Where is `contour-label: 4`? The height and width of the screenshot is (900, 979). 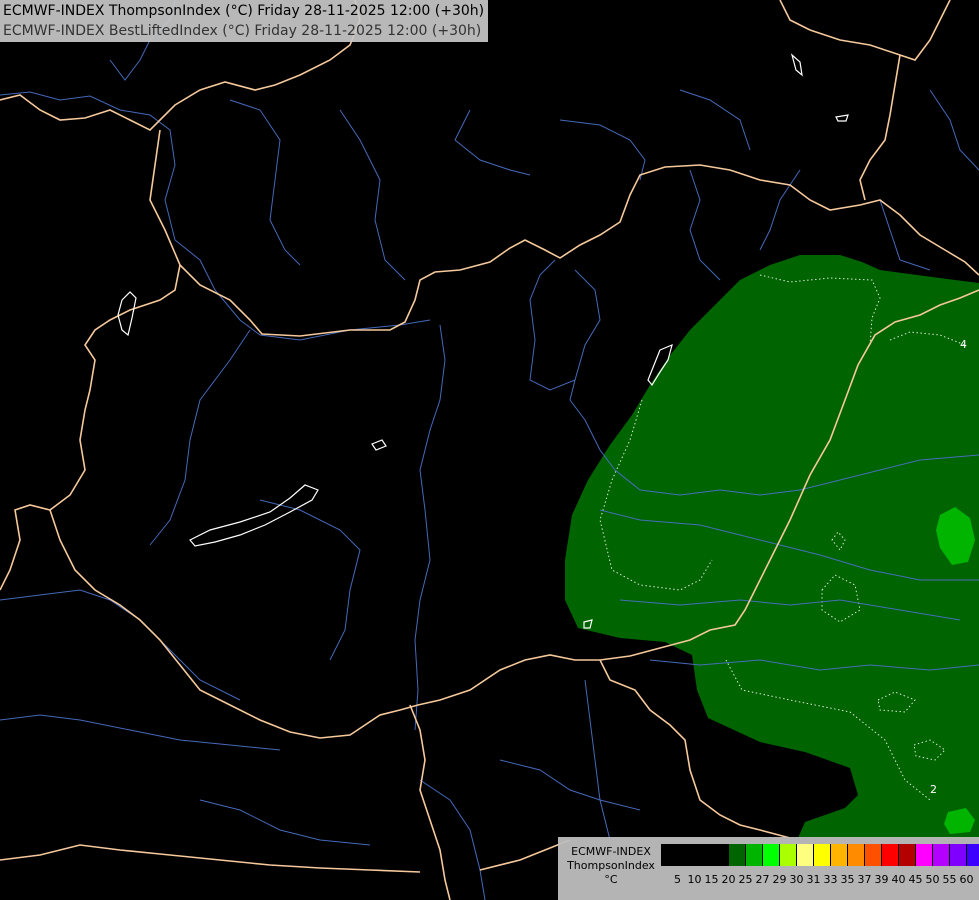 contour-label: 4 is located at coordinates (963, 344).